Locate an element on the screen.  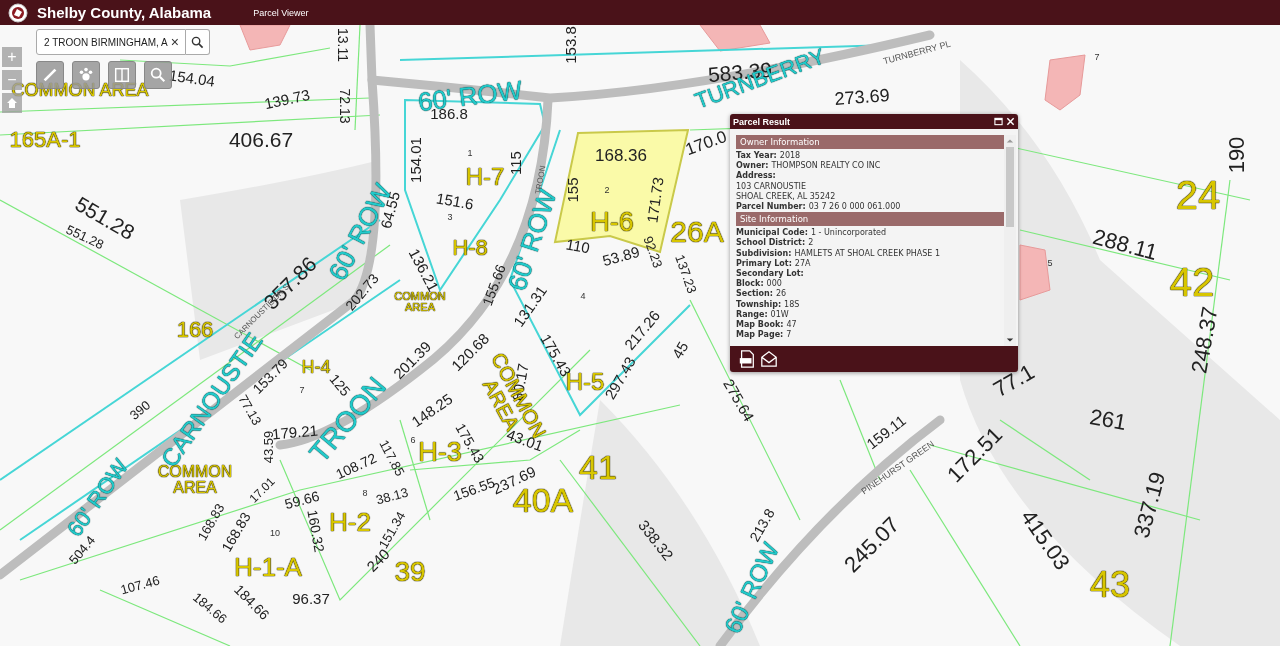
field-value: 01W is located at coordinates (779, 314).